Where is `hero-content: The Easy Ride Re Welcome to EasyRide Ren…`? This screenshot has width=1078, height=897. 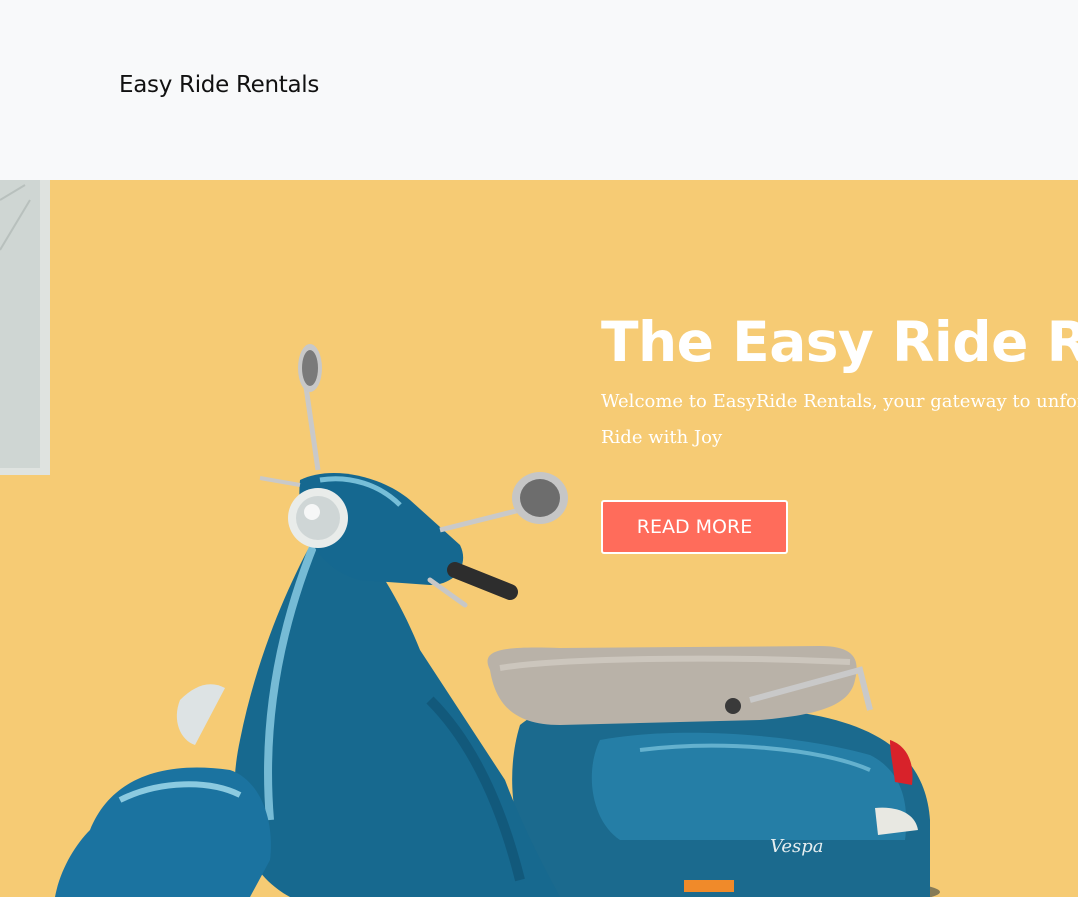 hero-content: The Easy Ride Re Welcome to EasyRide Ren… is located at coordinates (839, 432).